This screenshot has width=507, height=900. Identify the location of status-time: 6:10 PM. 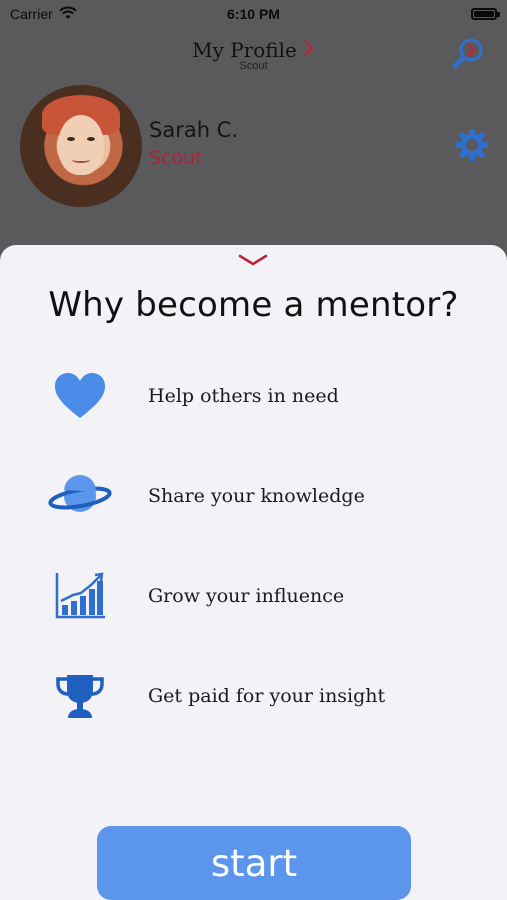
(253, 14).